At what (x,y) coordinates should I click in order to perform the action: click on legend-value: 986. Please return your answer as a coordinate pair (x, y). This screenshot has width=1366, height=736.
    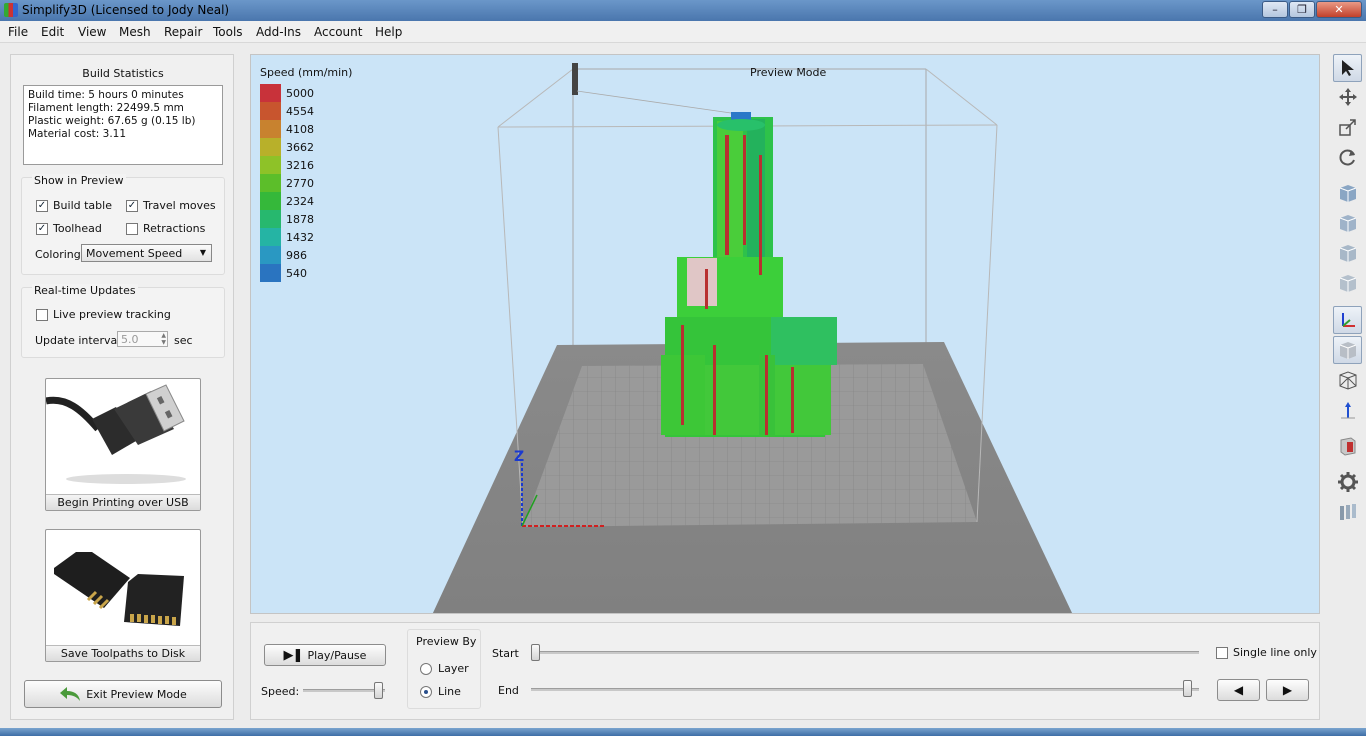
    Looking at the image, I should click on (296, 255).